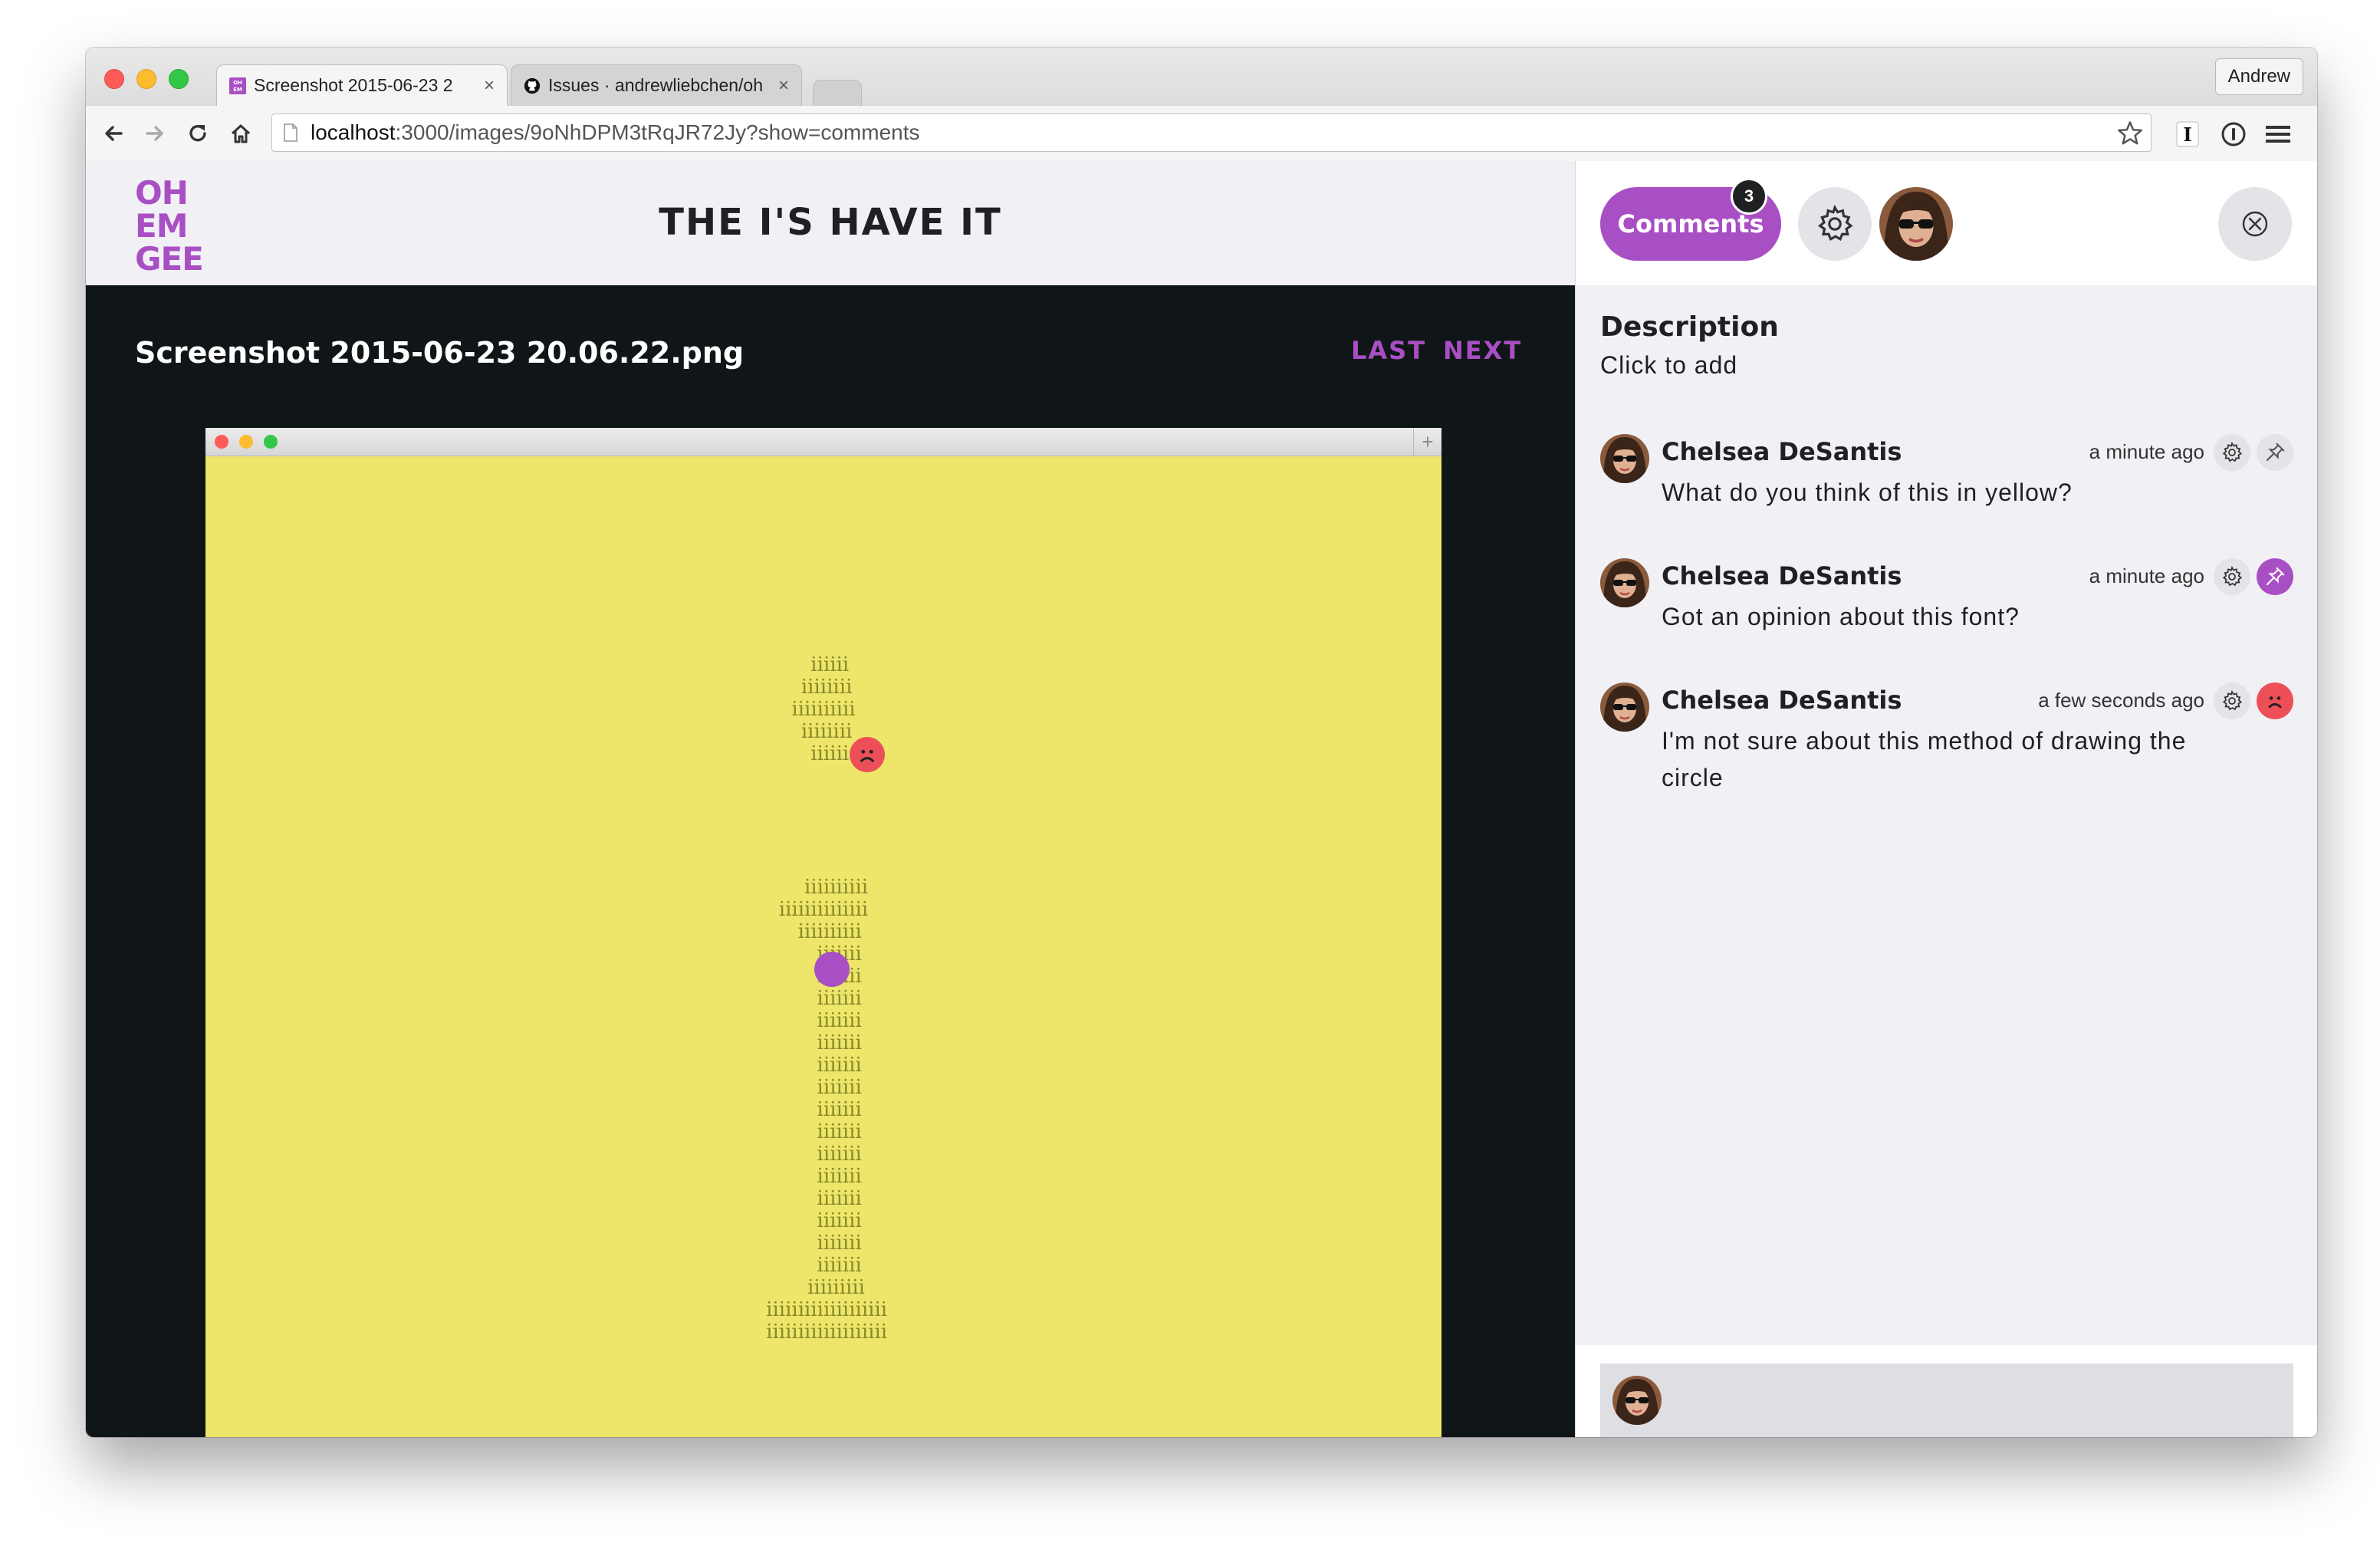 The width and height of the screenshot is (2380, 1546). What do you see at coordinates (291, 133) in the screenshot?
I see `page-icon` at bounding box center [291, 133].